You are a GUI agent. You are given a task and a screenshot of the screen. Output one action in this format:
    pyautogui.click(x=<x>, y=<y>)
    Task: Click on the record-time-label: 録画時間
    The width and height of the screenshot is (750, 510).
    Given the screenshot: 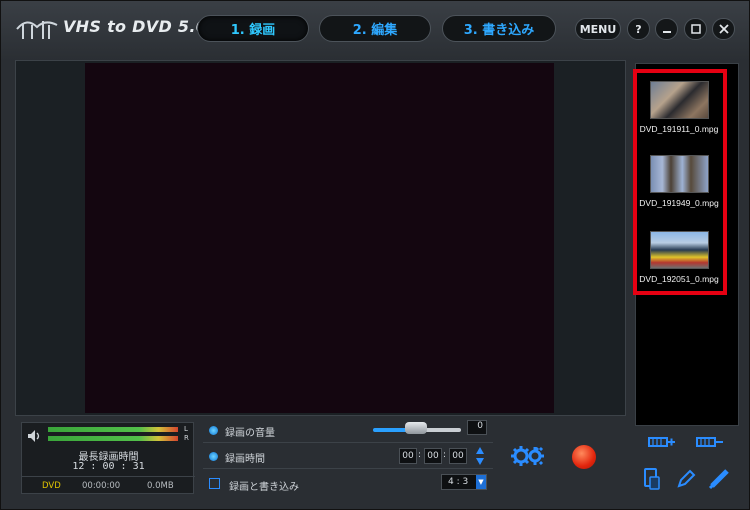 What is the action you would take?
    pyautogui.click(x=245, y=459)
    